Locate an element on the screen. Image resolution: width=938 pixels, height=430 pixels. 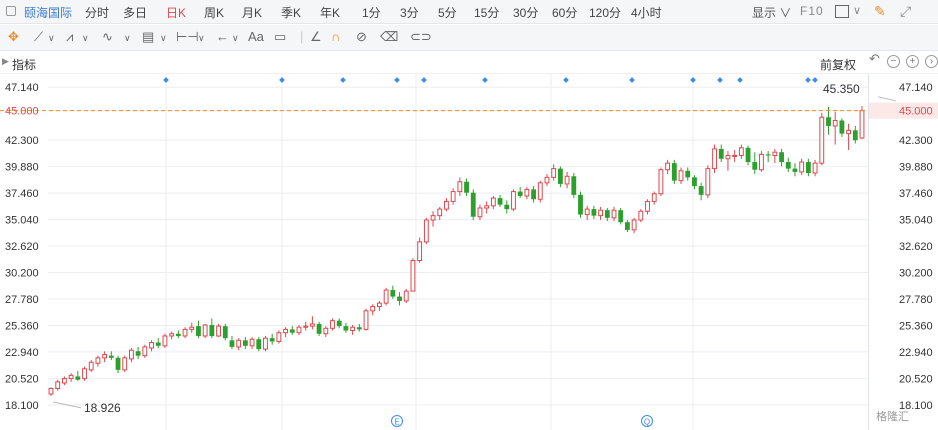
magnet-icon: ∩ is located at coordinates (335, 36).